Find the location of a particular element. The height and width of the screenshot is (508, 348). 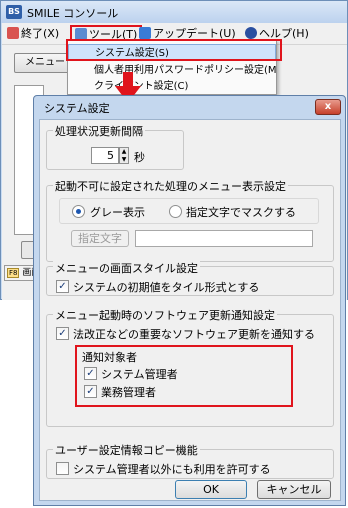

menu-exit: 終了(X) is located at coordinates (33, 34).